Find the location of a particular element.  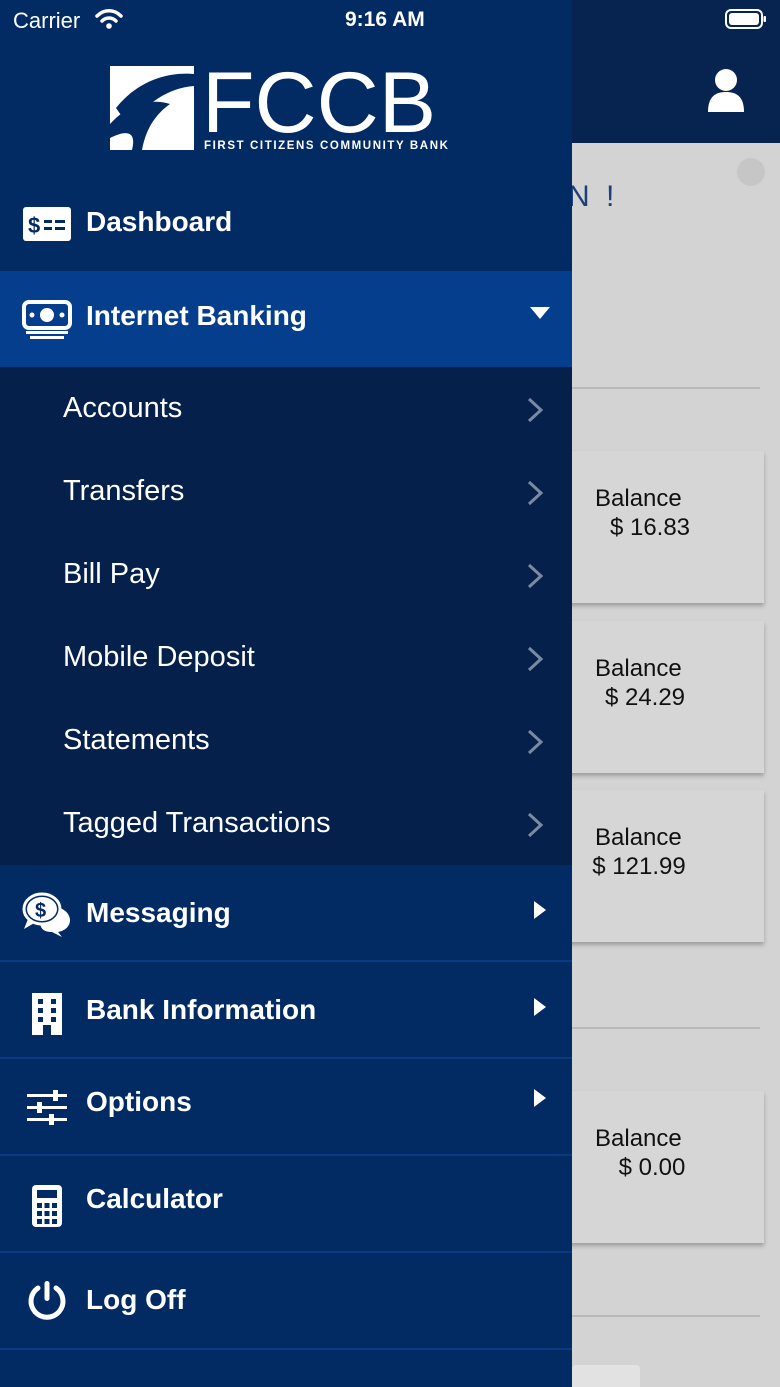

greeting-text: N ! is located at coordinates (593, 196).